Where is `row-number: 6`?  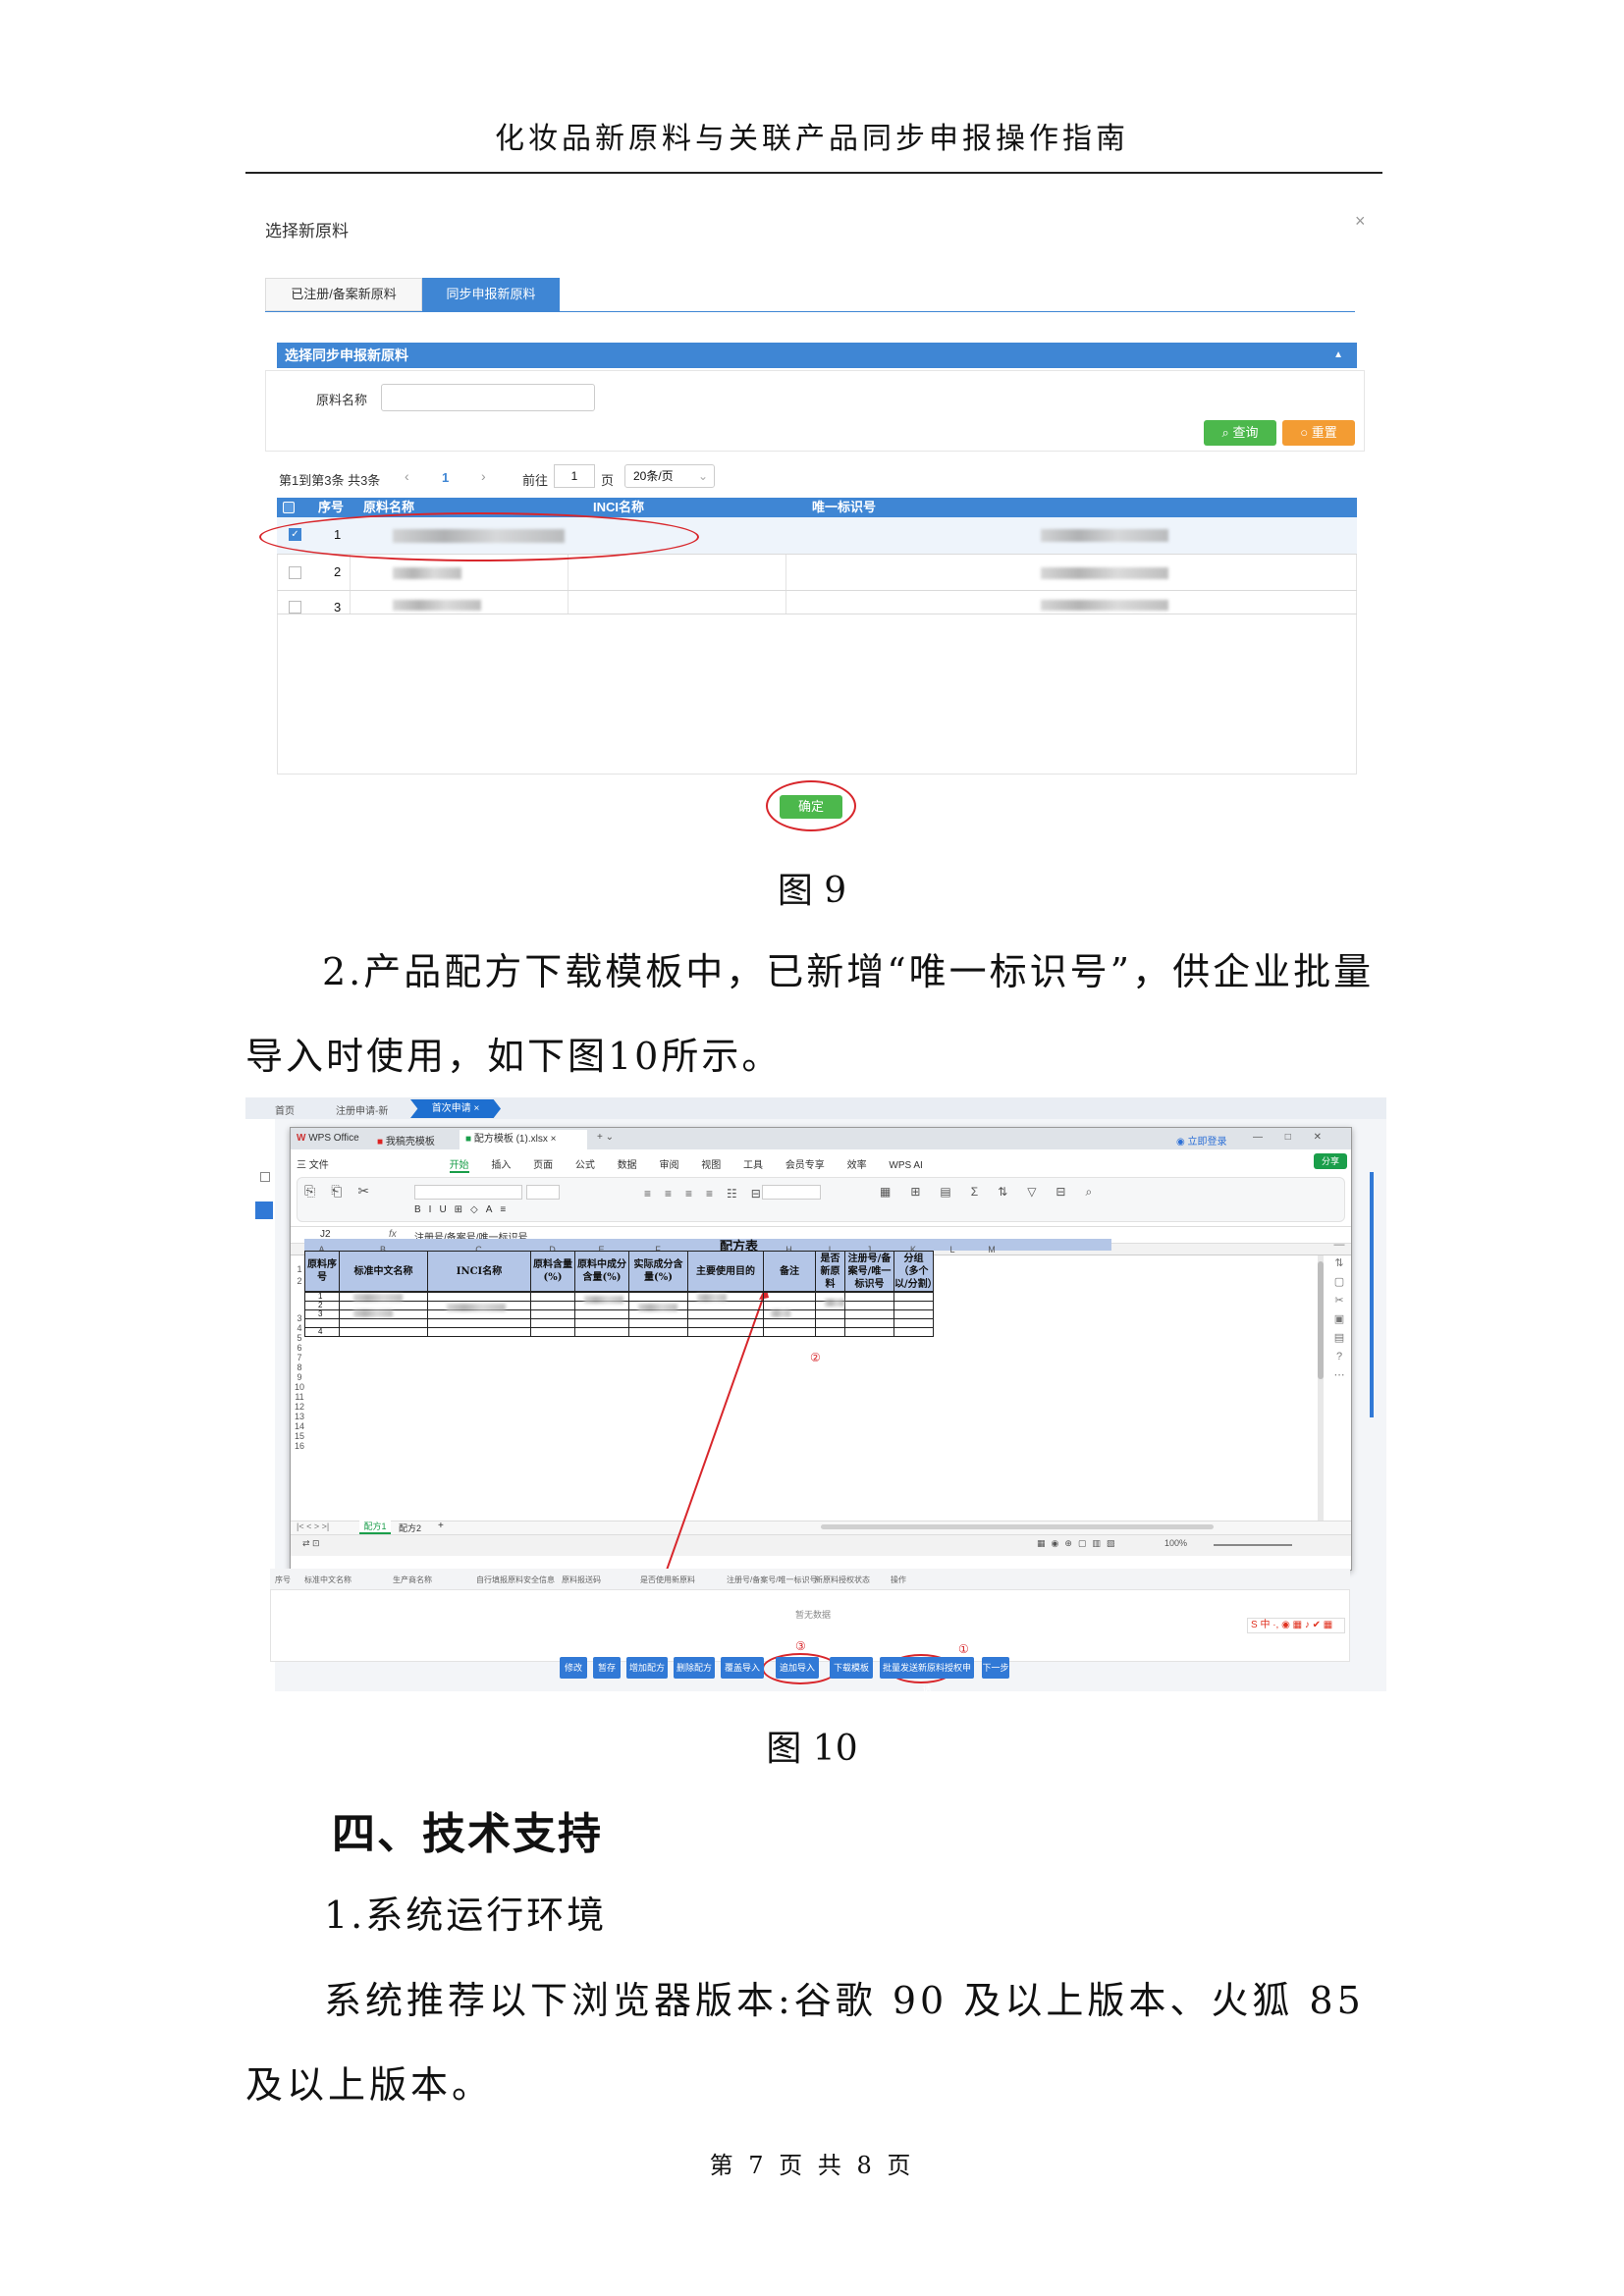
row-number: 6 is located at coordinates (299, 1348).